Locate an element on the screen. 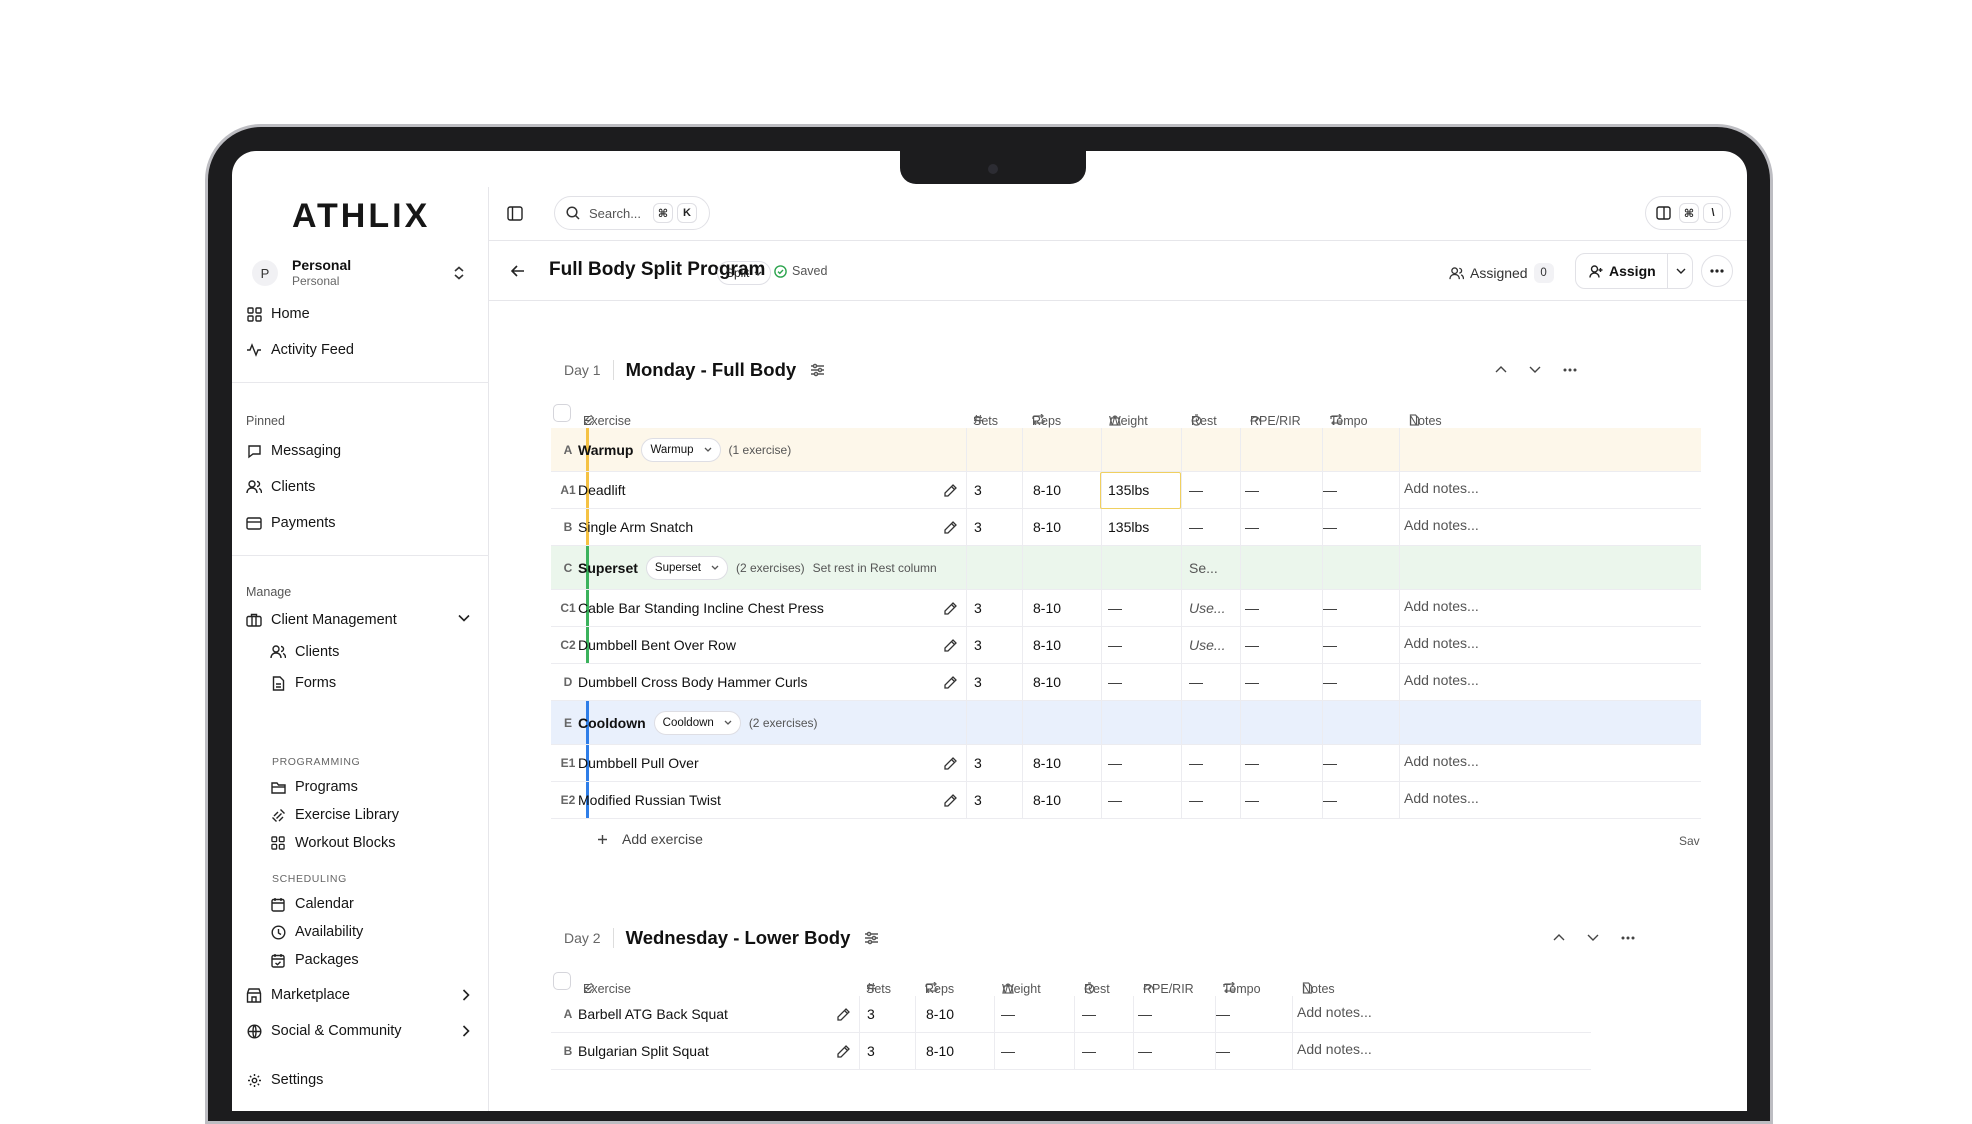  day-title: Monday - Full Body is located at coordinates (711, 370).